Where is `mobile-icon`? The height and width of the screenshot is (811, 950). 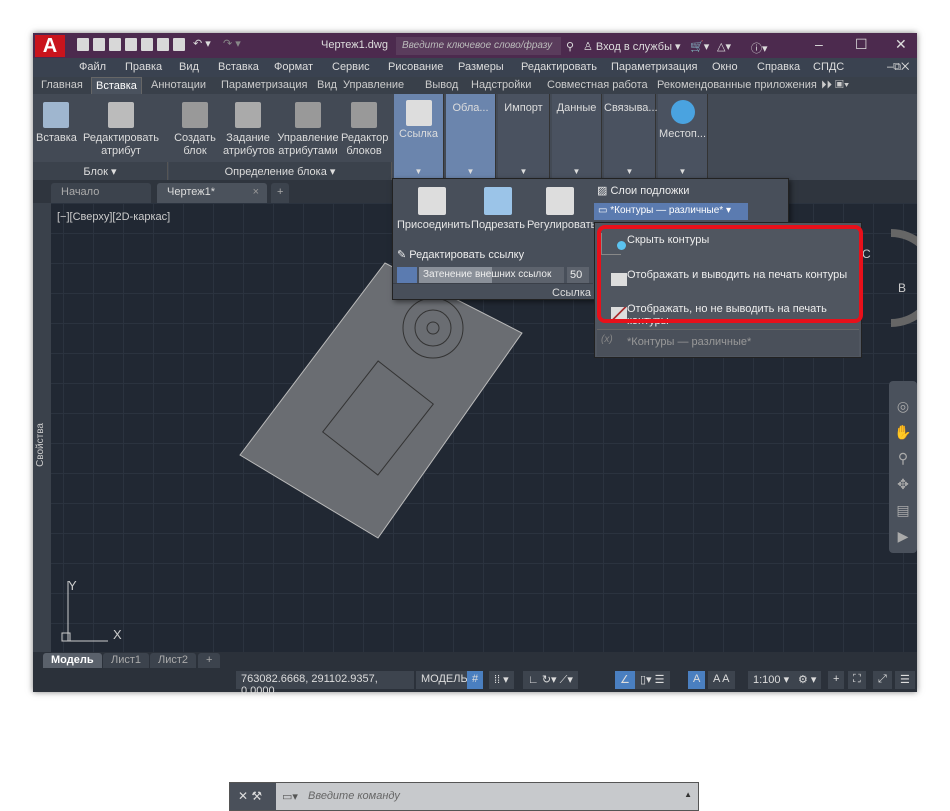 mobile-icon is located at coordinates (163, 44).